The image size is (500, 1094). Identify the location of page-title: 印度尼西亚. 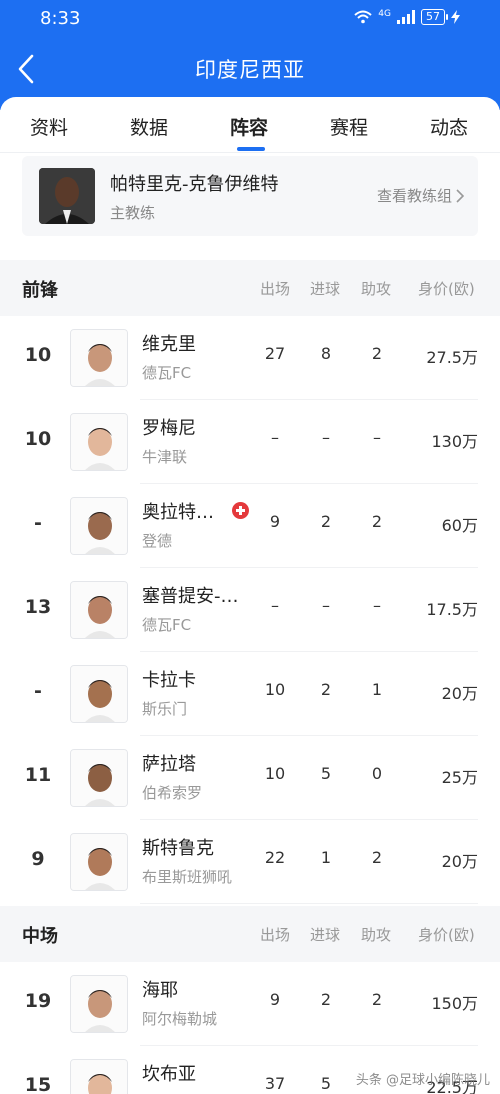
(250, 70).